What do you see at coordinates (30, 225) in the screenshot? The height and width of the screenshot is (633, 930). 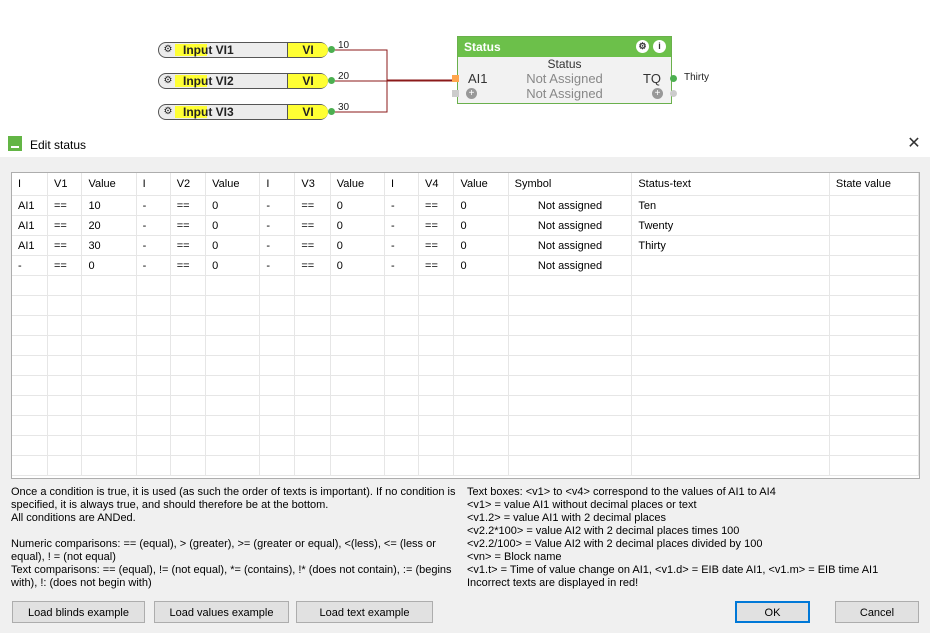 I see `table-cell: AI1` at bounding box center [30, 225].